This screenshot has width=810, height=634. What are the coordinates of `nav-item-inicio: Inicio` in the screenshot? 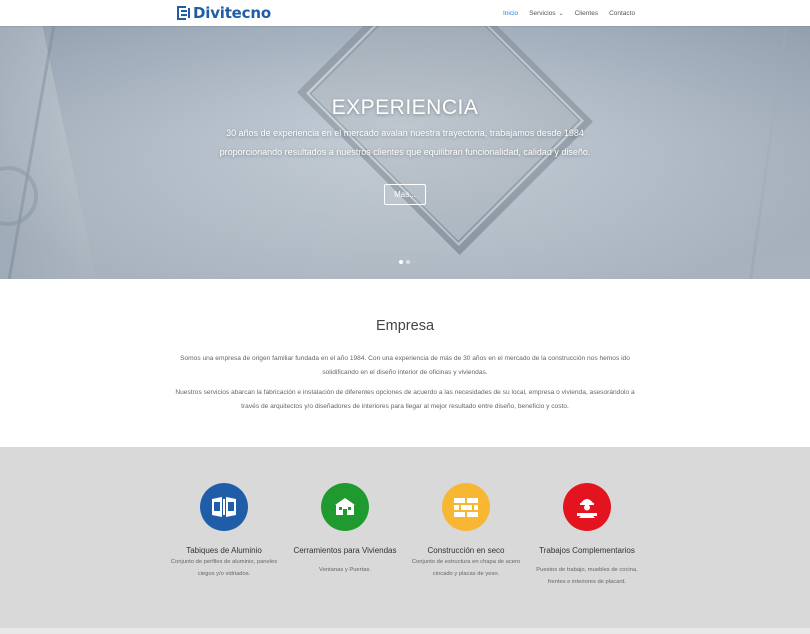 It's located at (510, 13).